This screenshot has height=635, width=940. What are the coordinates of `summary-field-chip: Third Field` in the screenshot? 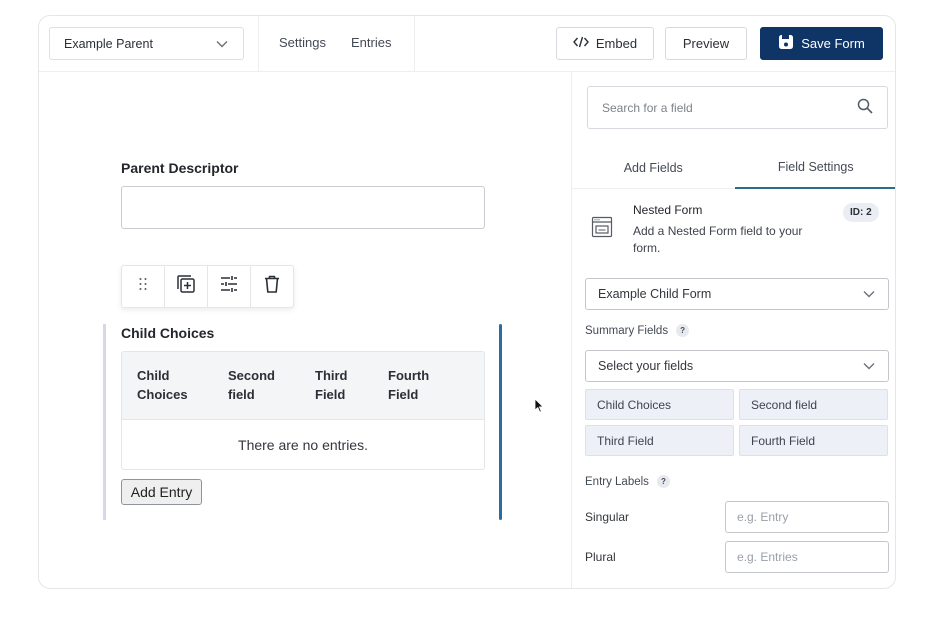 It's located at (659, 440).